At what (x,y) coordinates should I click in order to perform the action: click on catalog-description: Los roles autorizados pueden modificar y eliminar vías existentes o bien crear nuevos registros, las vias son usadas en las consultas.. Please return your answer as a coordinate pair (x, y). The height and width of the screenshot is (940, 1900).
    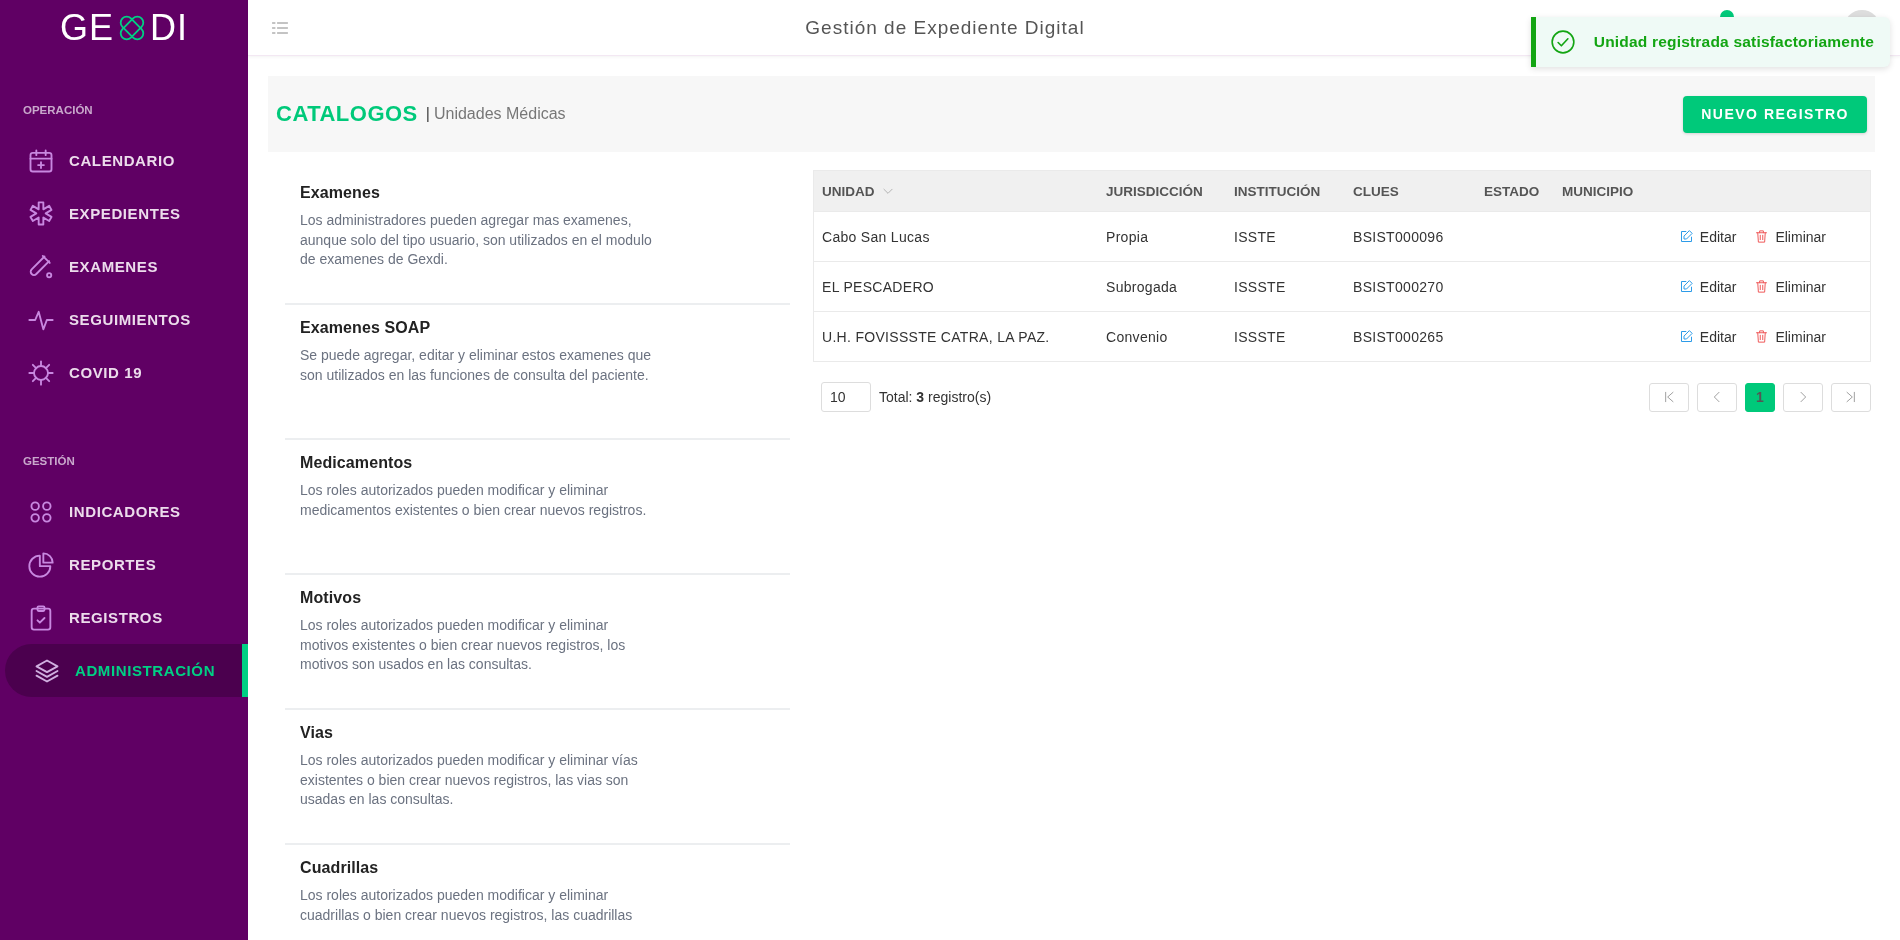
    Looking at the image, I should click on (469, 780).